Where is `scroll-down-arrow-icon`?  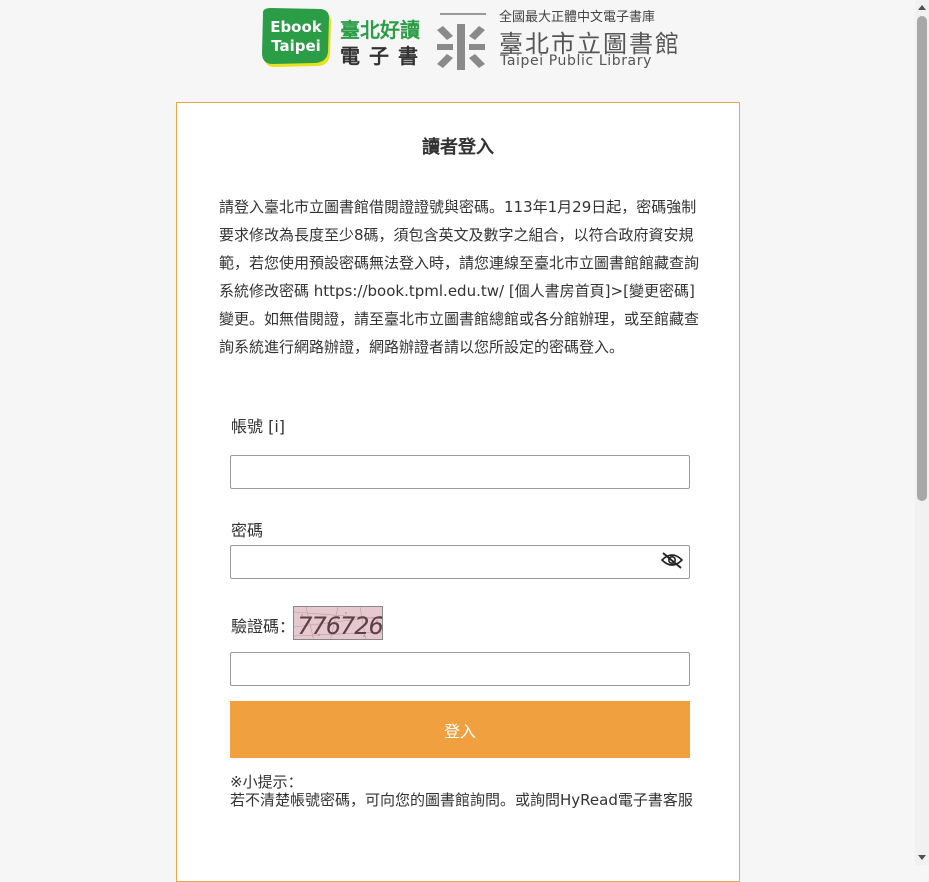
scroll-down-arrow-icon is located at coordinates (922, 857).